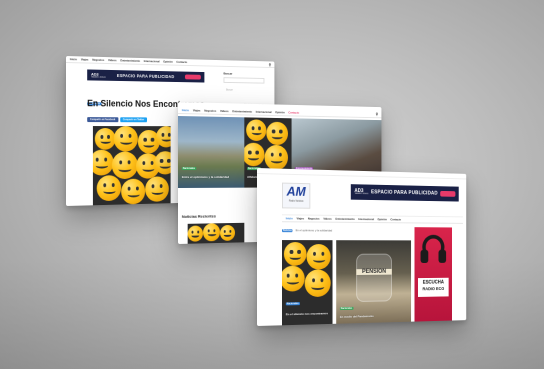  Describe the element at coordinates (308, 315) in the screenshot. I see `tile-caption: En el silencio nos encontramos` at that location.